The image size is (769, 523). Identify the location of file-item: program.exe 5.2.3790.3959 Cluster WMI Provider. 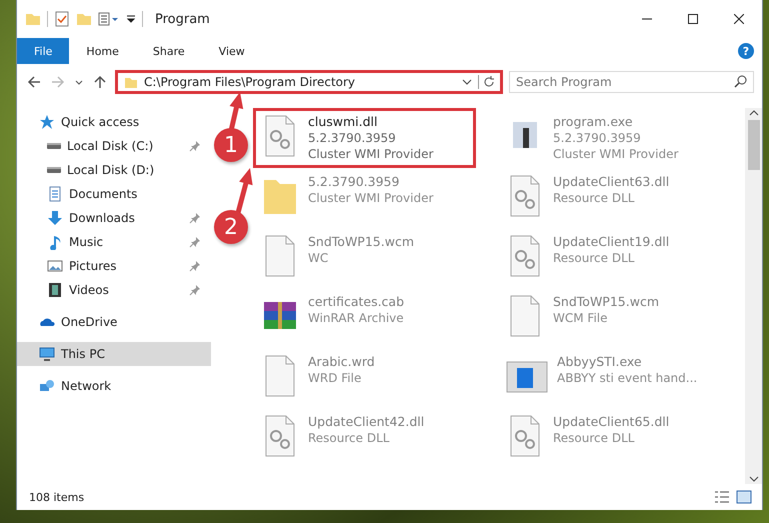
(620, 138).